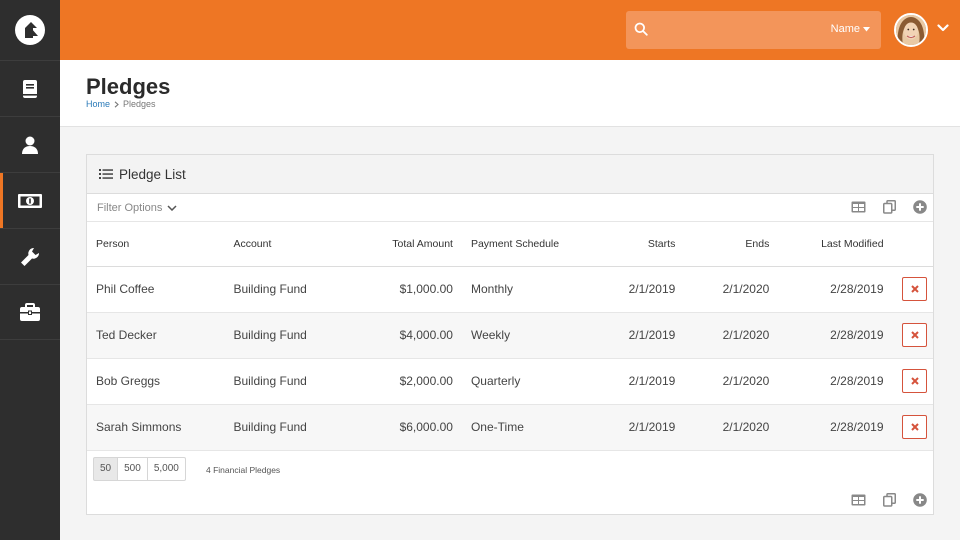 The width and height of the screenshot is (960, 540). I want to click on page-size-option-5000: 5,000, so click(166, 468).